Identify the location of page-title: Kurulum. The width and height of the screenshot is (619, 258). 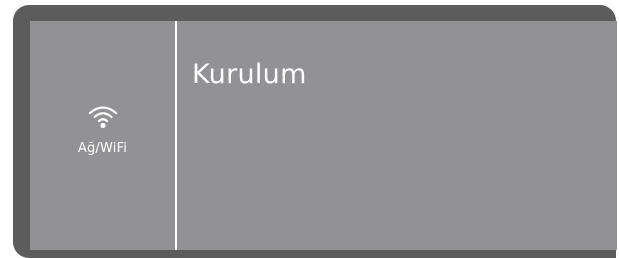
(249, 74).